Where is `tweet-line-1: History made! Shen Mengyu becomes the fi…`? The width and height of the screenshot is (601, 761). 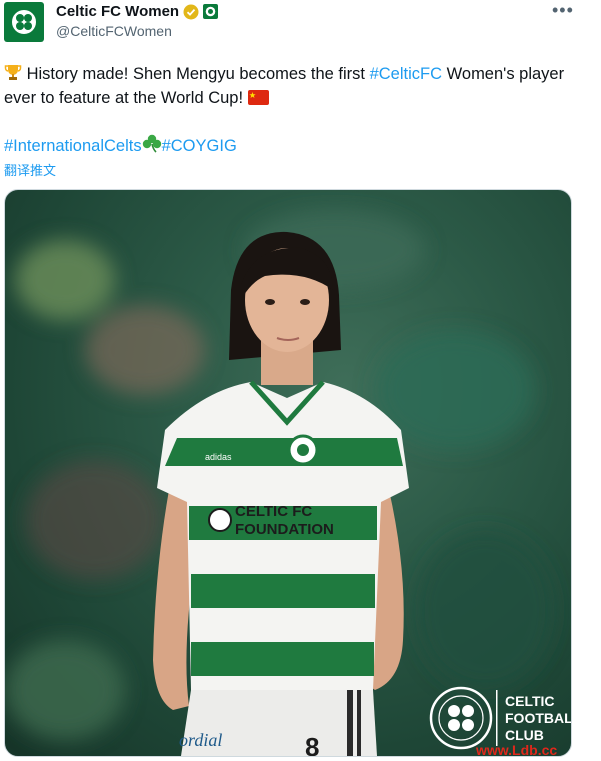
tweet-line-1: History made! Shen Mengyu becomes the fi… is located at coordinates (296, 86).